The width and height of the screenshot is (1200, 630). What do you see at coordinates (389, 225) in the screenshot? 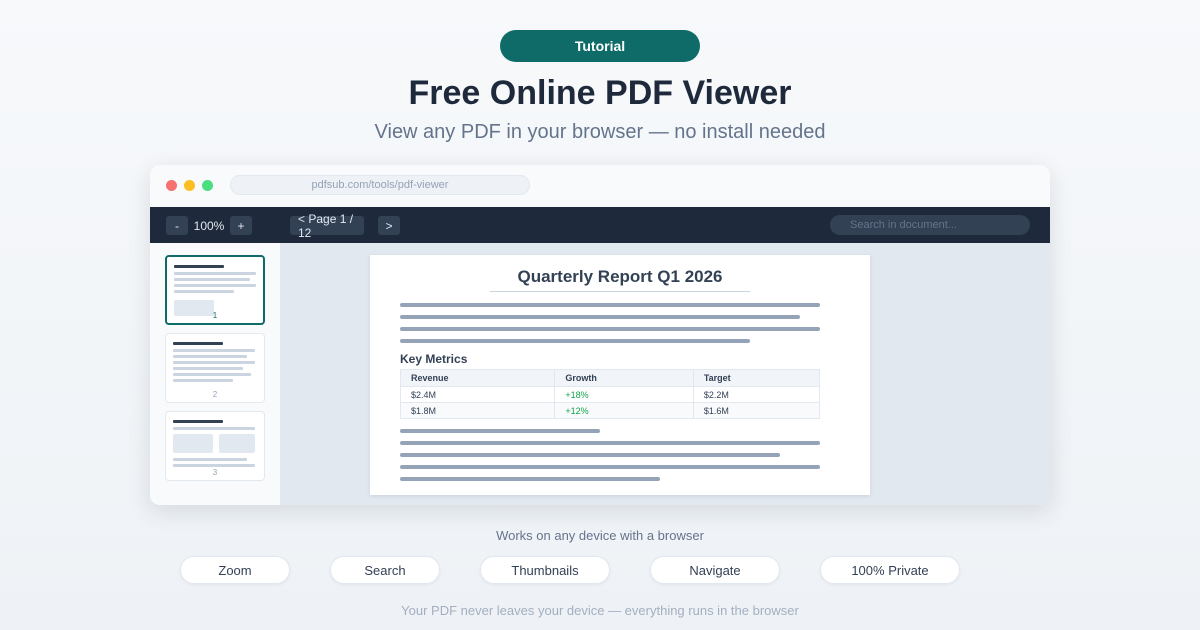
I see `next-page-button: >` at bounding box center [389, 225].